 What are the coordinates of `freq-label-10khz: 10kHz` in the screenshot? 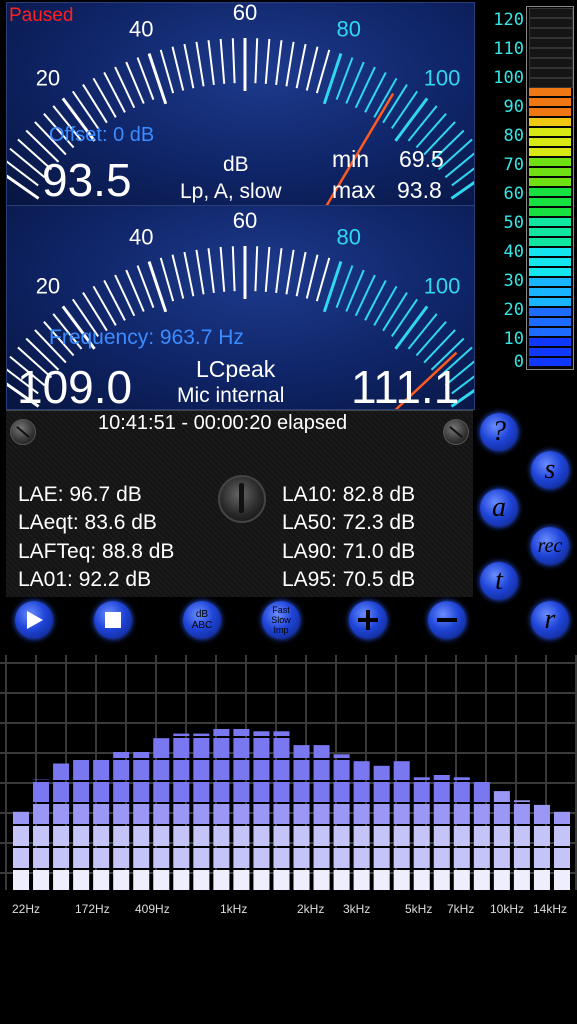 It's located at (507, 909).